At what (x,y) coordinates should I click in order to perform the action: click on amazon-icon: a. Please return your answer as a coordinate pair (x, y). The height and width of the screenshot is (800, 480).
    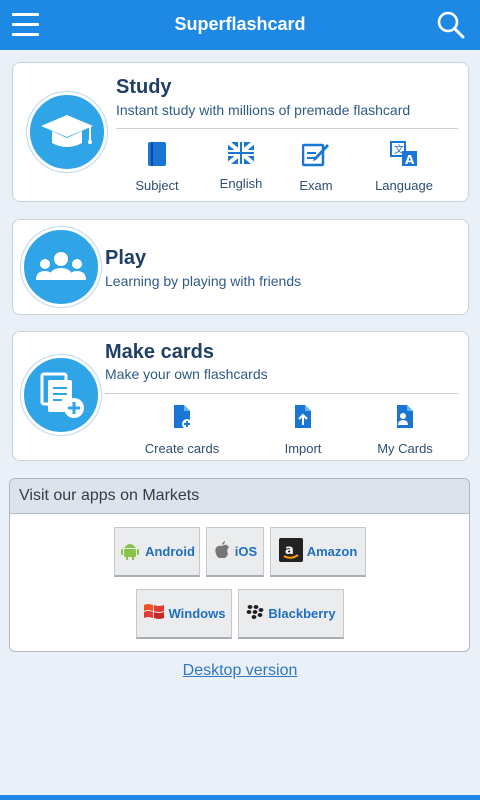
    Looking at the image, I should click on (290, 551).